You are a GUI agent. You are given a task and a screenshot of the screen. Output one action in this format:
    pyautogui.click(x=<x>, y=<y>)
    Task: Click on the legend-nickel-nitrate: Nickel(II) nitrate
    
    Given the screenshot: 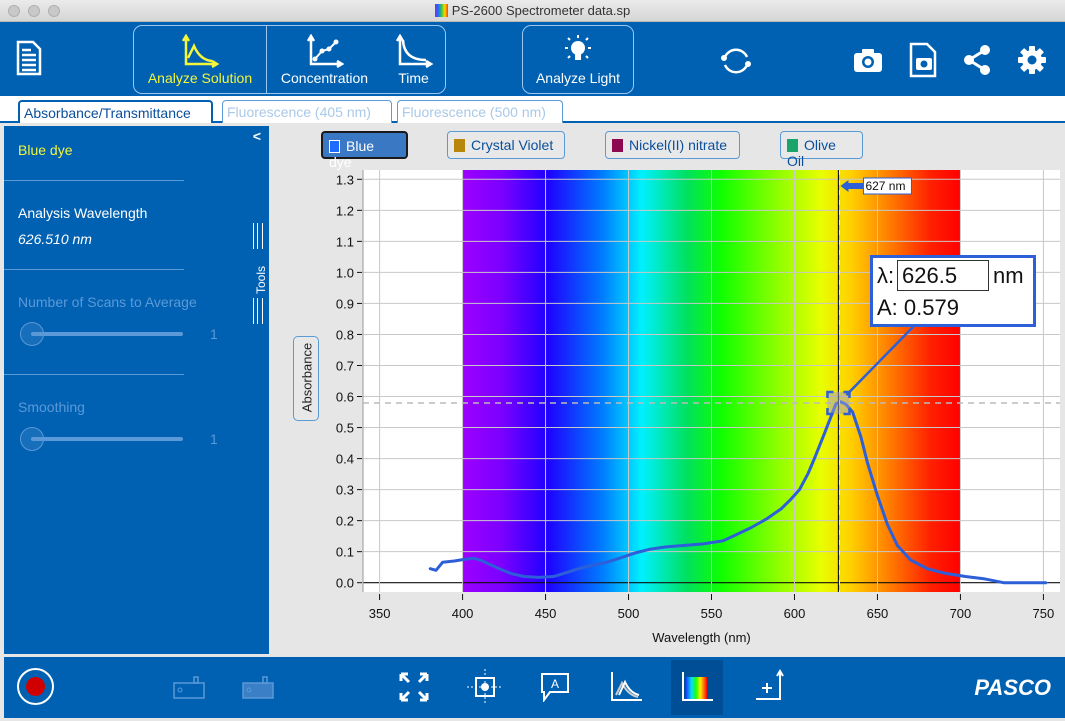 What is the action you would take?
    pyautogui.click(x=672, y=145)
    